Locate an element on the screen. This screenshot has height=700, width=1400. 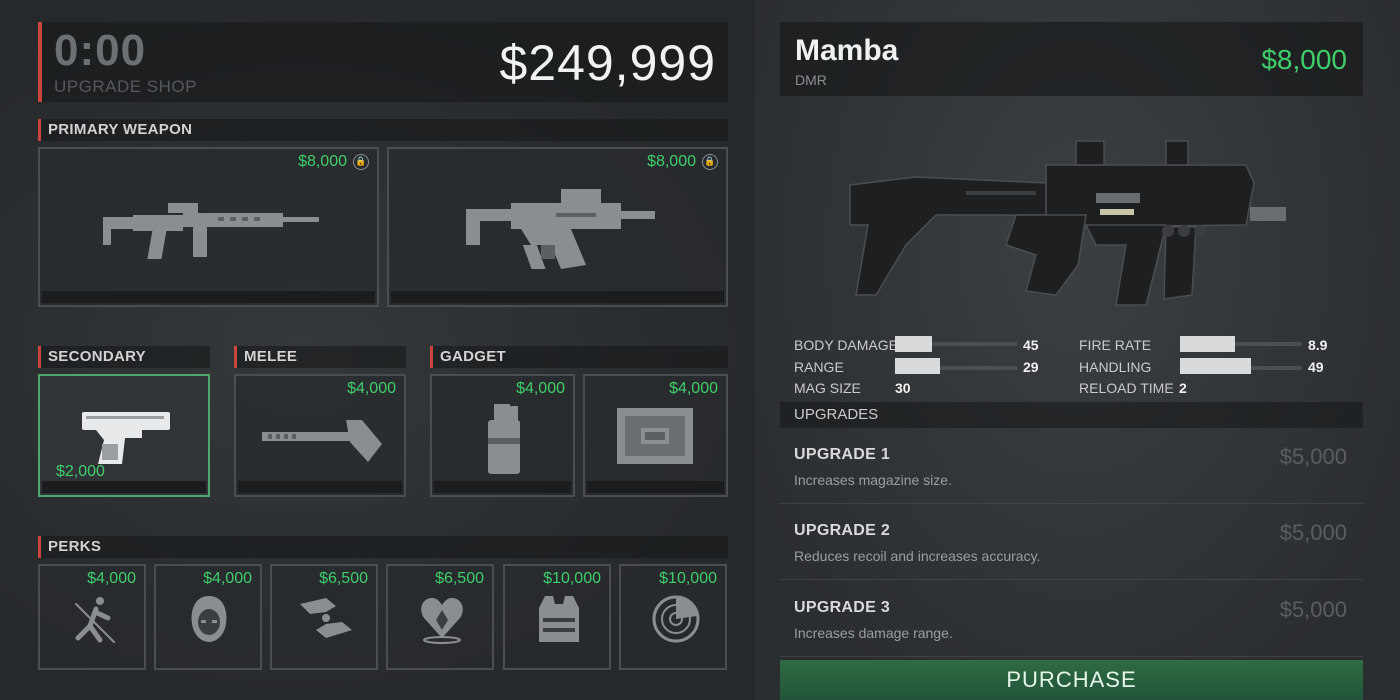
shop-header: 0:00 UPGRADE SHOP $249,999 is located at coordinates (383, 62).